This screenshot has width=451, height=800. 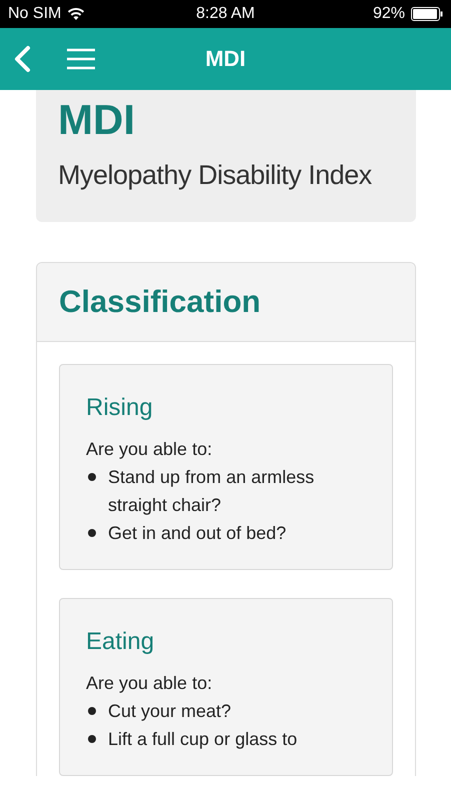 What do you see at coordinates (76, 14) in the screenshot?
I see `wifi-icon` at bounding box center [76, 14].